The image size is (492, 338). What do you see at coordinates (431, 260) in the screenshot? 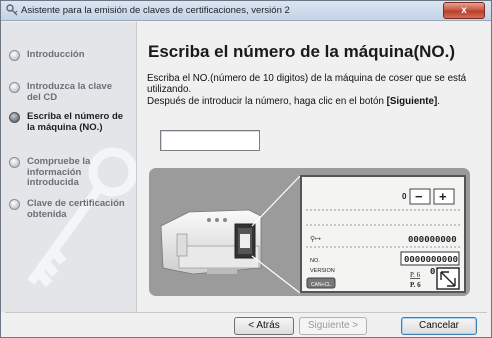
I see `lcd-no-value: 0000000000` at bounding box center [431, 260].